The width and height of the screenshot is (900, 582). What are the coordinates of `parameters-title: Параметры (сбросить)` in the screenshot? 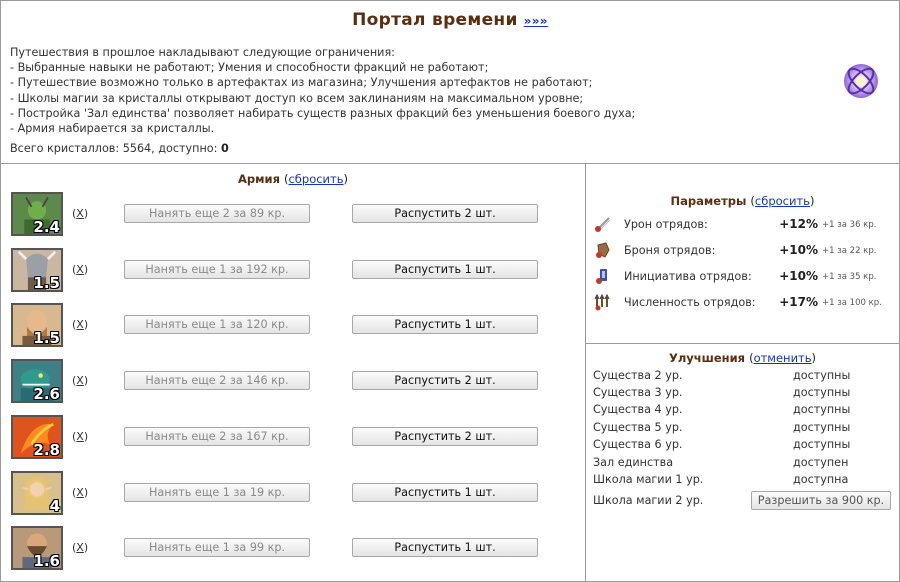 It's located at (742, 201).